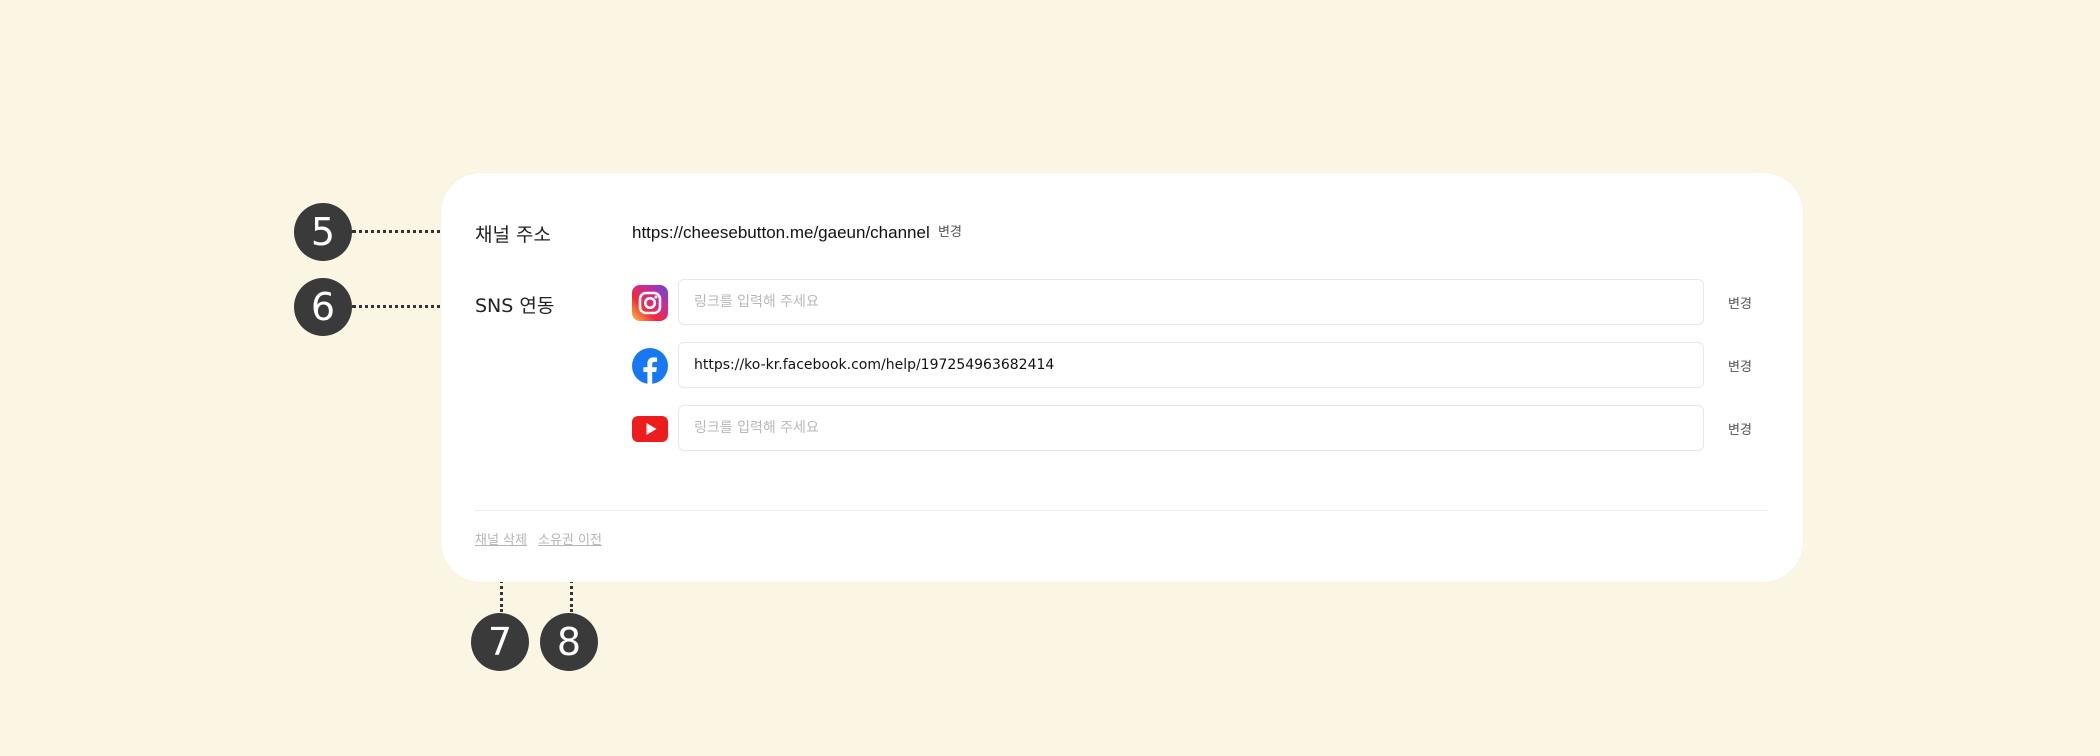 The height and width of the screenshot is (756, 2100). What do you see at coordinates (650, 366) in the screenshot?
I see `facebook-icon` at bounding box center [650, 366].